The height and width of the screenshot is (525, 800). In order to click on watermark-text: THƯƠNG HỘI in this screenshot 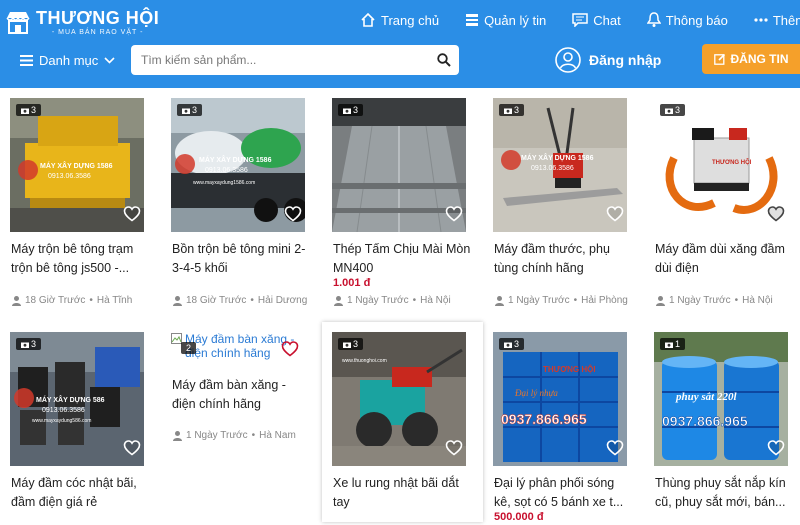, I will do `click(569, 369)`.